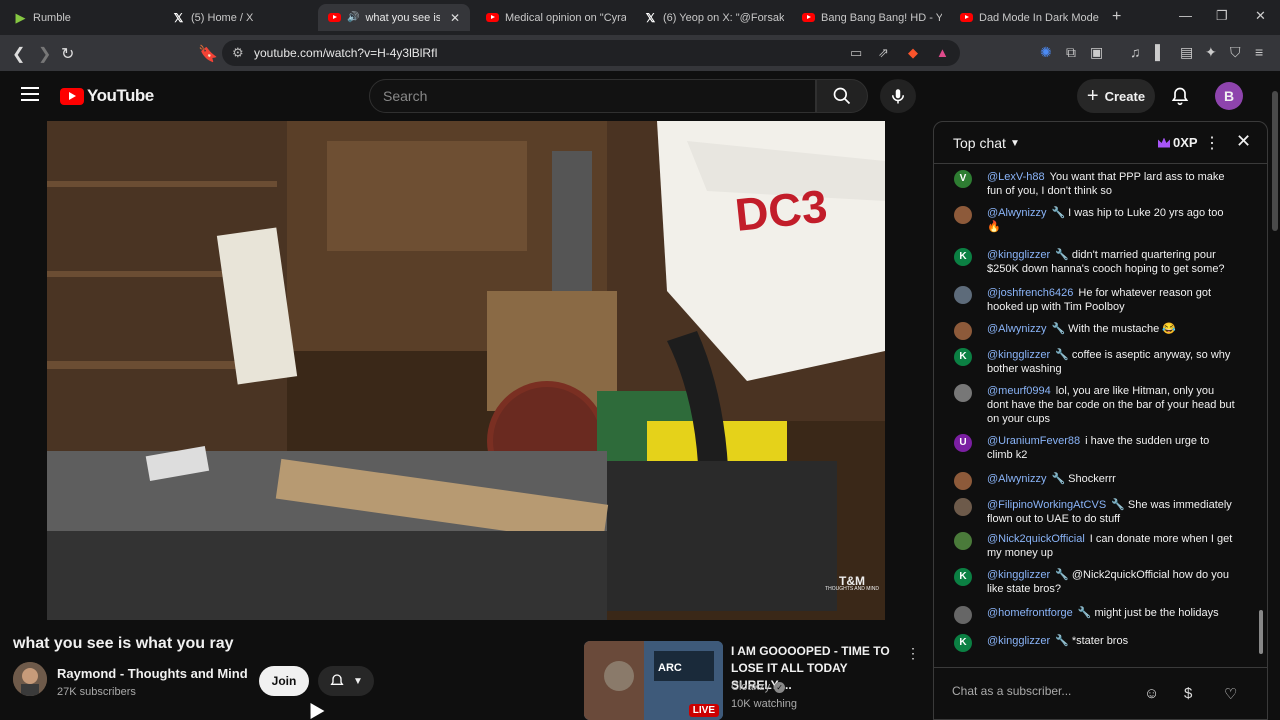 The height and width of the screenshot is (720, 1280). Describe the element at coordinates (346, 681) in the screenshot. I see `subscription-notifications-button: ▼` at that location.